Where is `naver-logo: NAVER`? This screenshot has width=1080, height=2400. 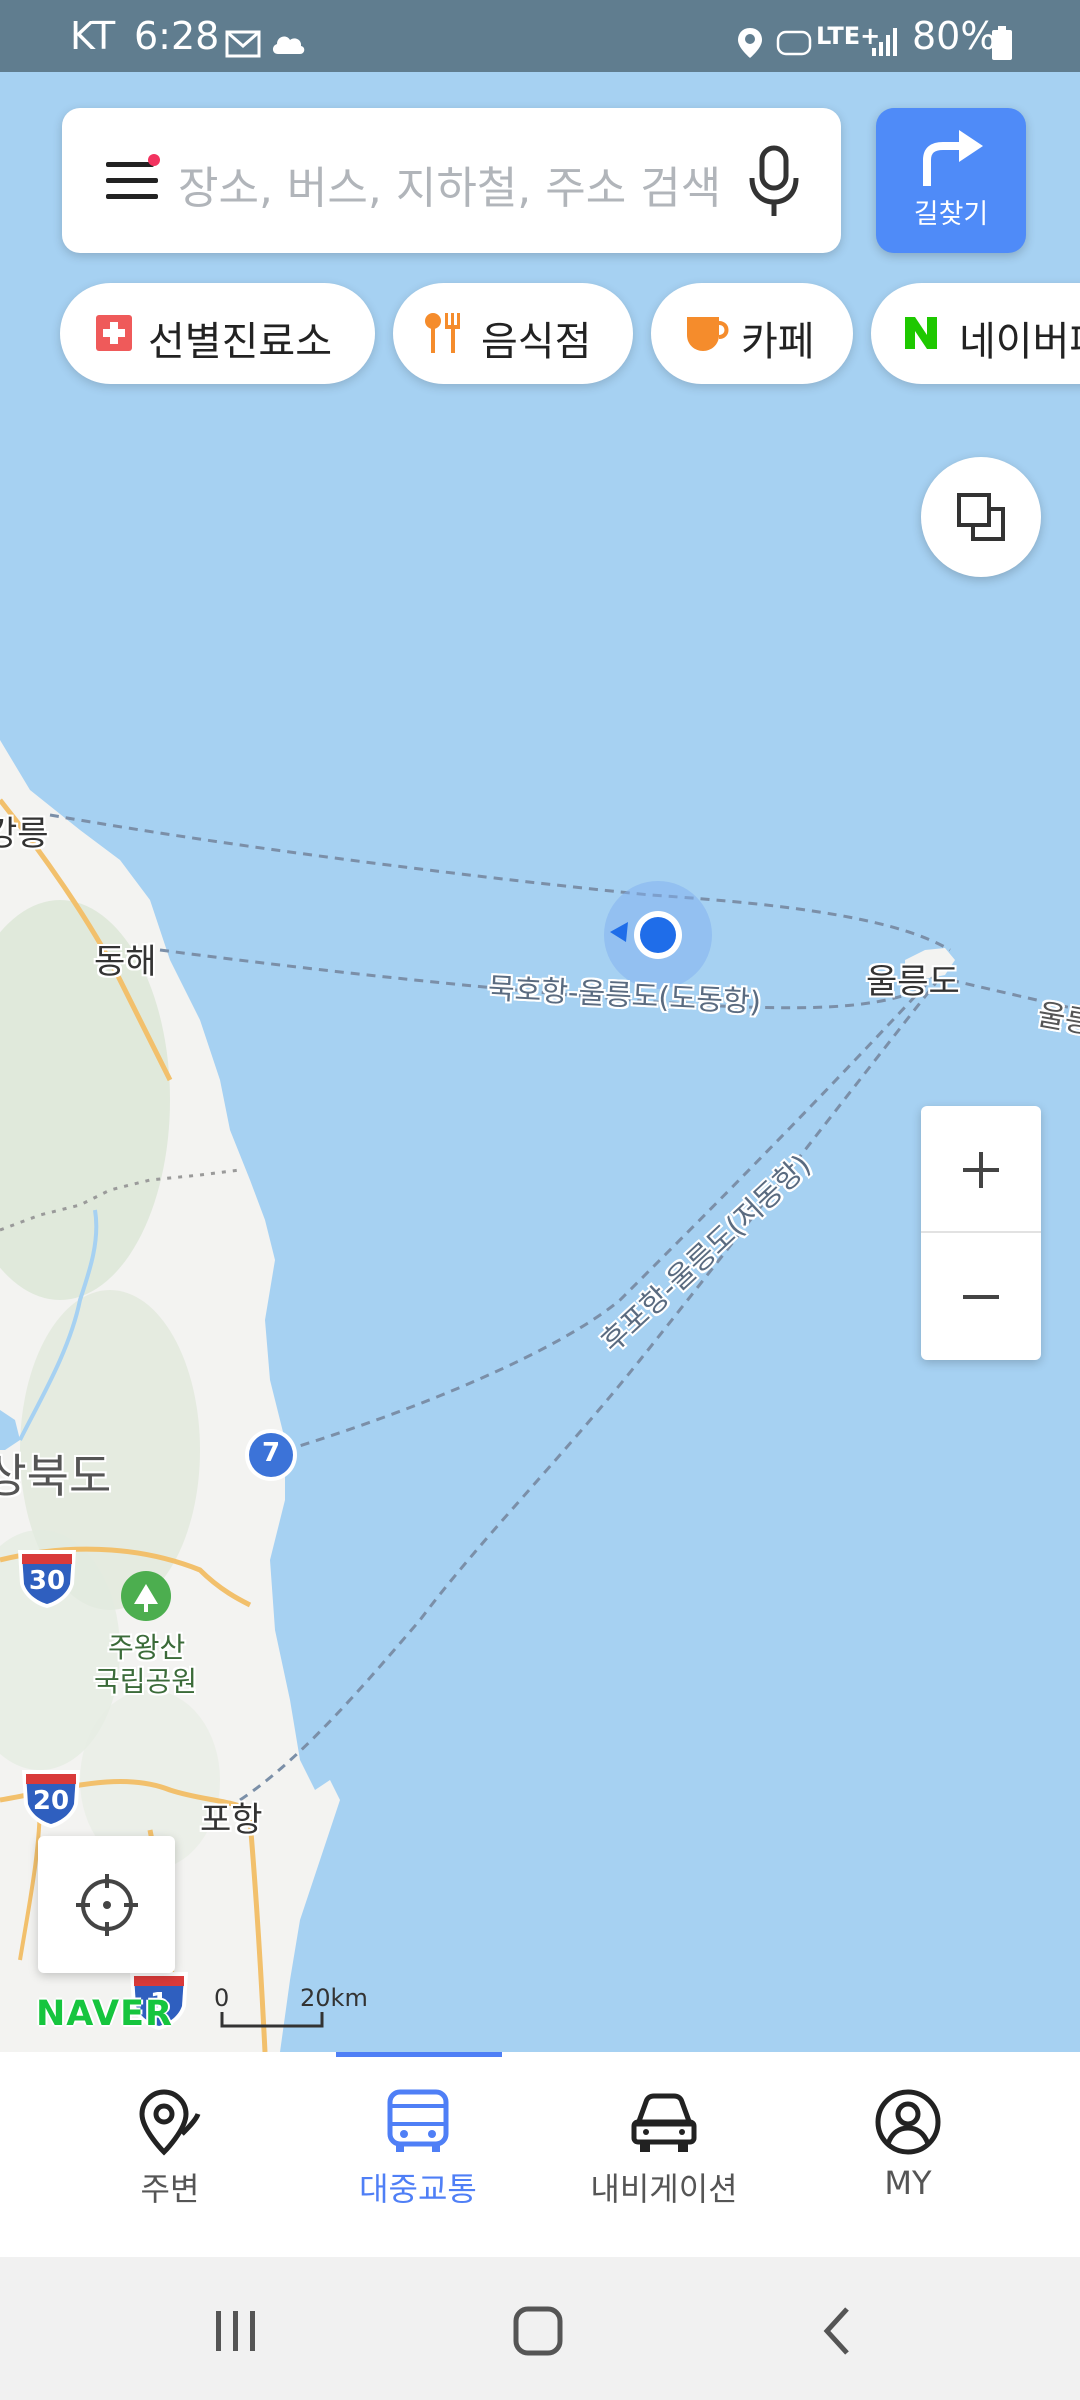 naver-logo: NAVER is located at coordinates (104, 2014).